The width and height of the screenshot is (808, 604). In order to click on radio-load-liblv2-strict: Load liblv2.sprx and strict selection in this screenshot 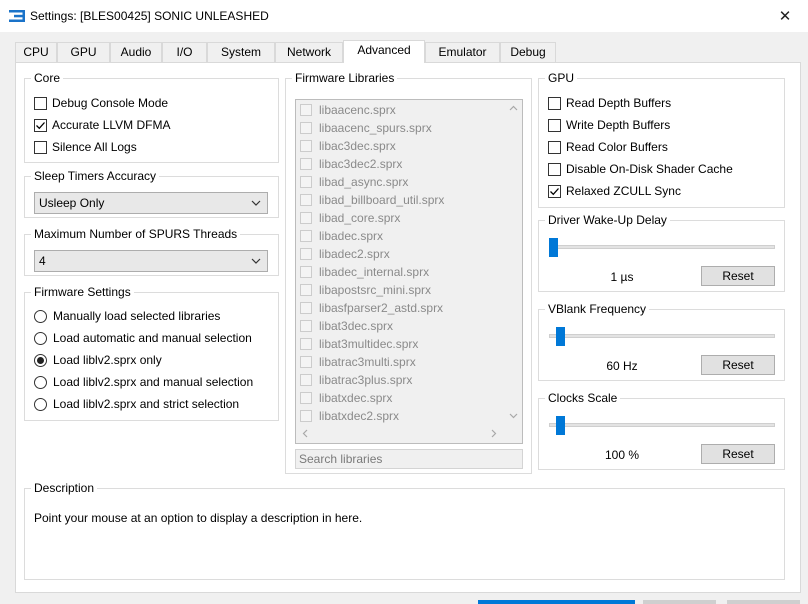, I will do `click(136, 404)`.